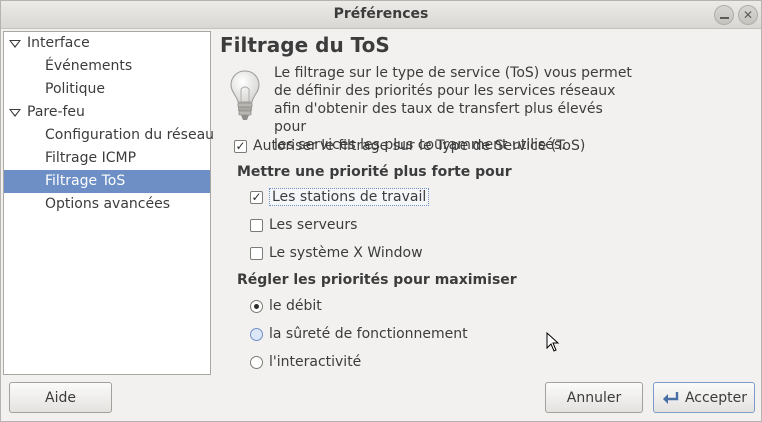  What do you see at coordinates (245, 95) in the screenshot?
I see `lightbulb-icon` at bounding box center [245, 95].